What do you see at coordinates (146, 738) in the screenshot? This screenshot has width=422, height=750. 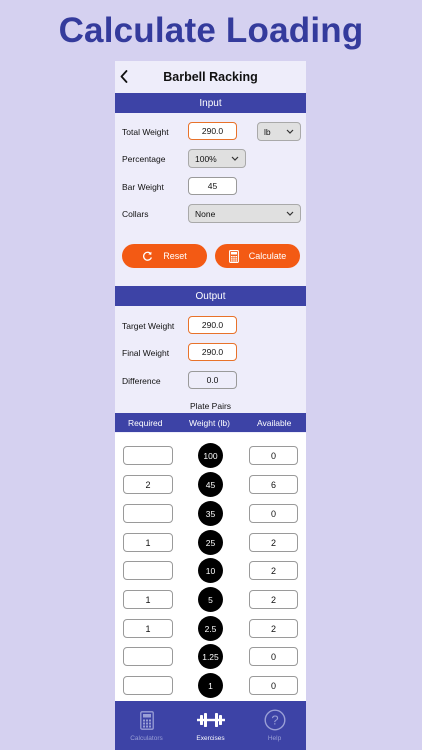 I see `tab-calculators-label: Calculators` at bounding box center [146, 738].